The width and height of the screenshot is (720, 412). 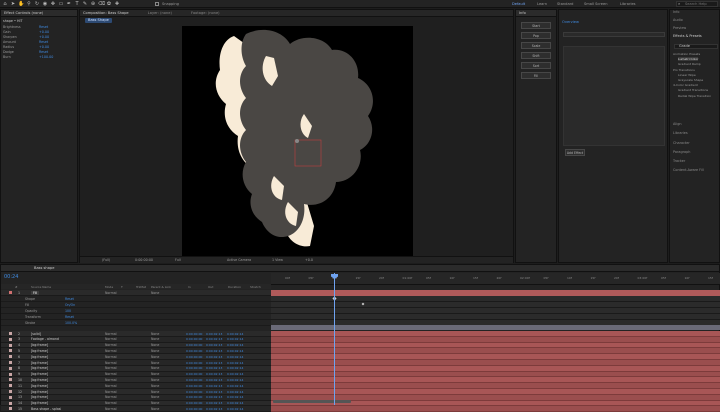 I want to click on effect-property-row: Burn +100.00, so click(x=40, y=57).